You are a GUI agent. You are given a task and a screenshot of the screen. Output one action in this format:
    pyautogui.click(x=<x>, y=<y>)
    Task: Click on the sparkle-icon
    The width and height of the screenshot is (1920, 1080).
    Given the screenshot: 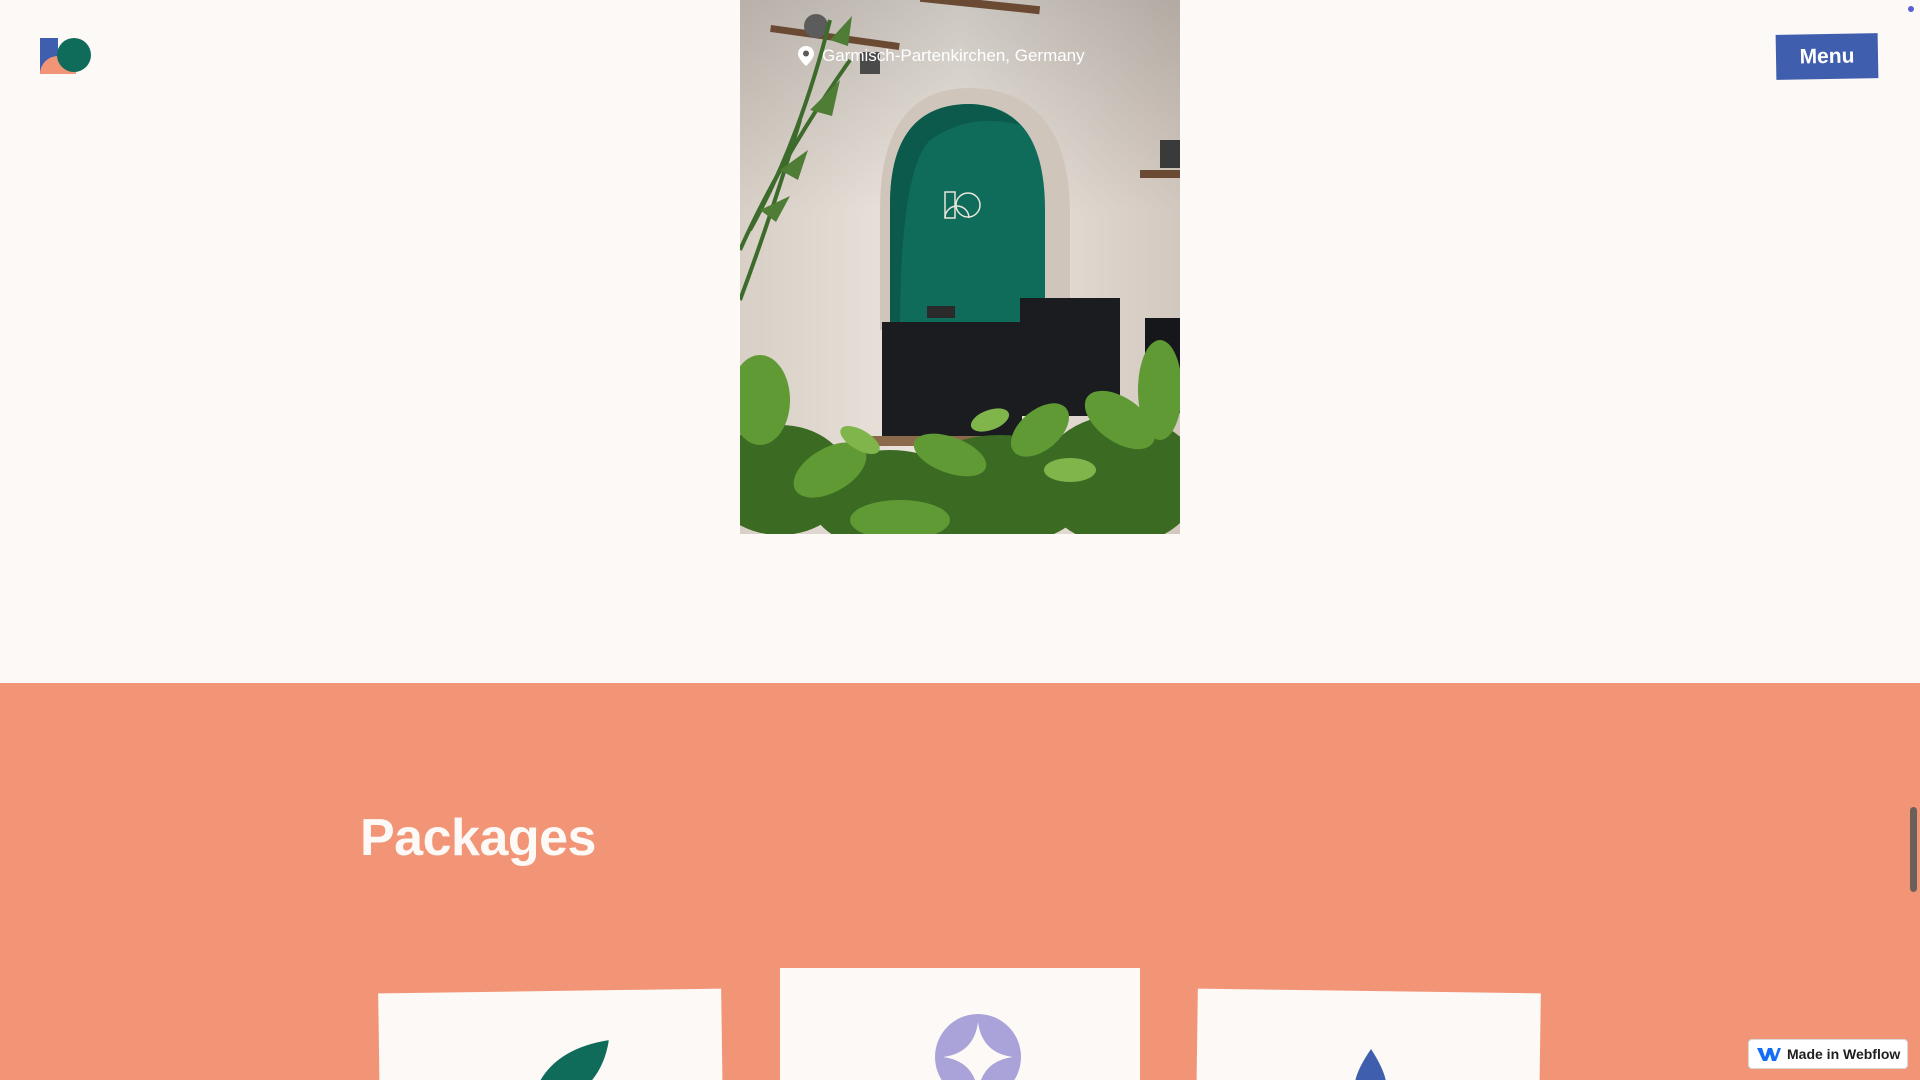 What is the action you would take?
    pyautogui.click(x=978, y=1047)
    